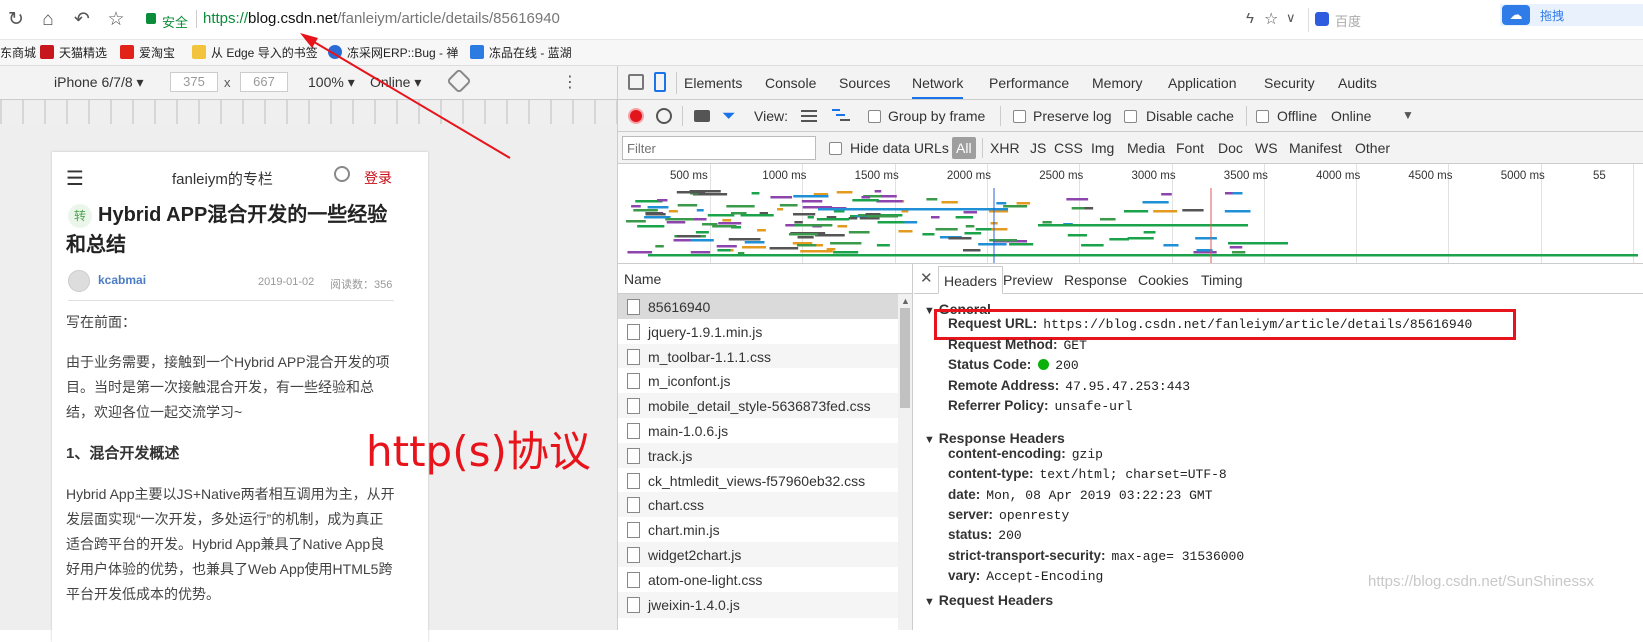  What do you see at coordinates (1315, 148) in the screenshot?
I see `filter-manifest: Manifest` at bounding box center [1315, 148].